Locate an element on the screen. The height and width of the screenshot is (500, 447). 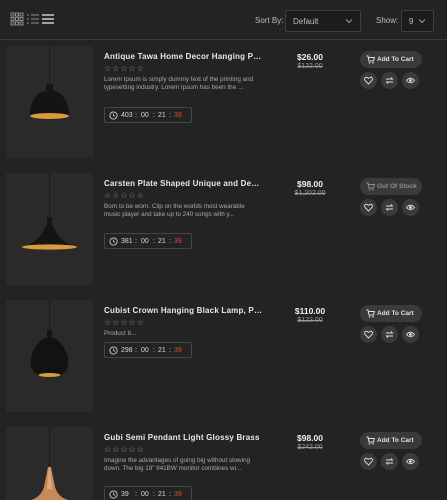
countdown-days: 39 is located at coordinates (125, 494).